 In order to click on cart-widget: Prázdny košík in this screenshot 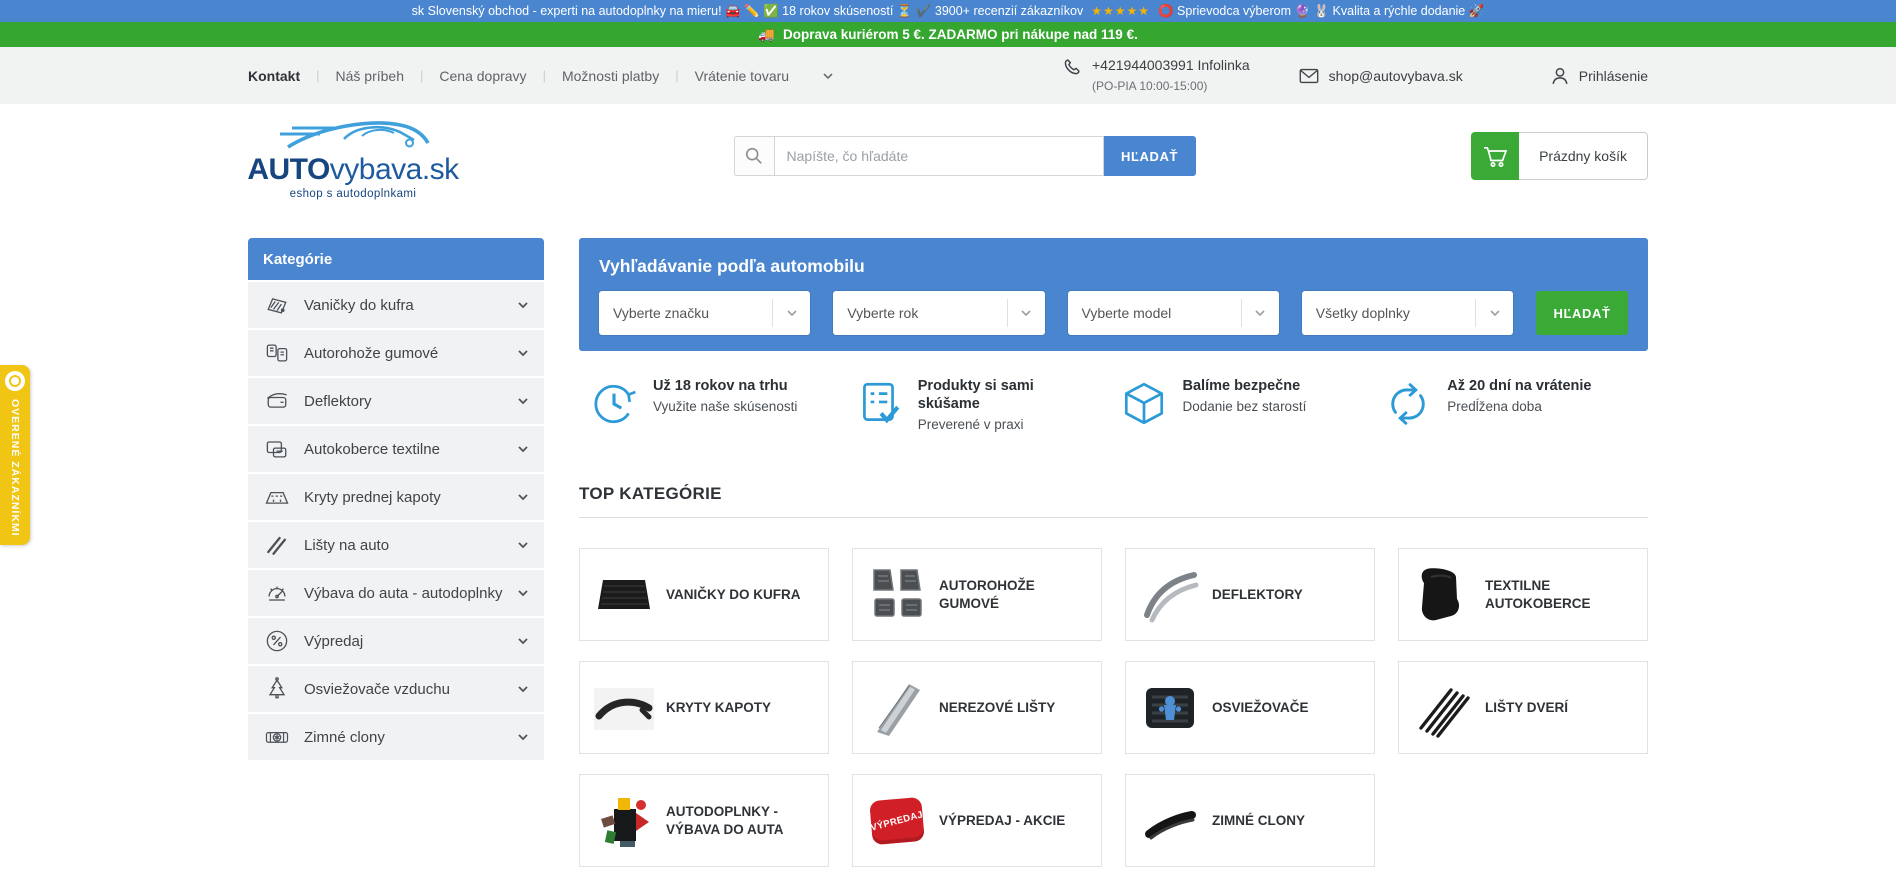, I will do `click(1559, 156)`.